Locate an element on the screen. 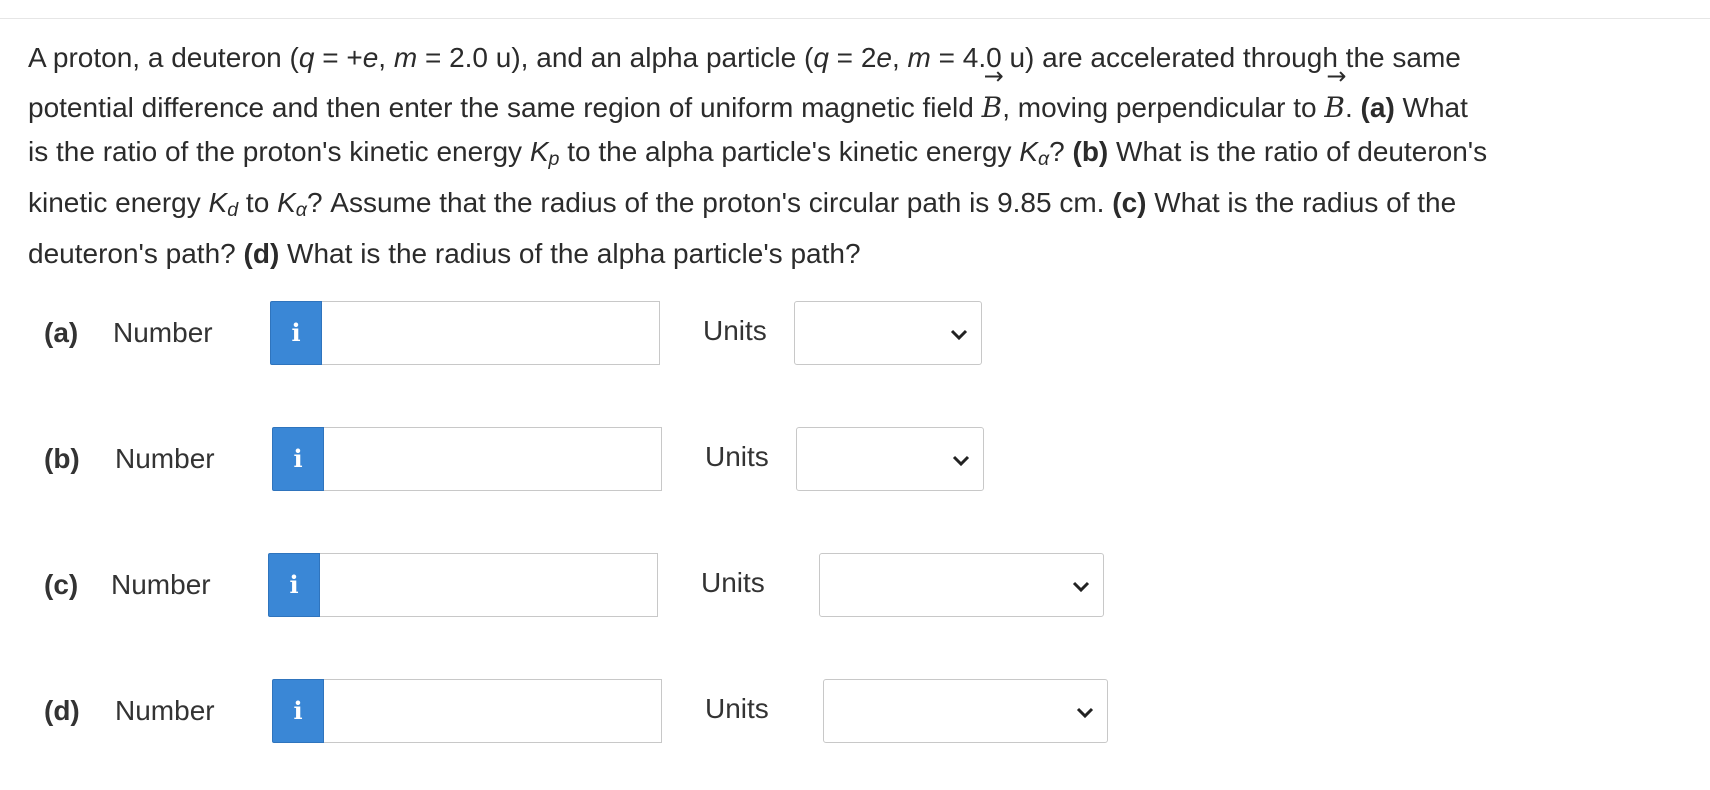 Image resolution: width=1710 pixels, height=790 pixels. answer-row-b: (b) Number i Units is located at coordinates (855, 459).